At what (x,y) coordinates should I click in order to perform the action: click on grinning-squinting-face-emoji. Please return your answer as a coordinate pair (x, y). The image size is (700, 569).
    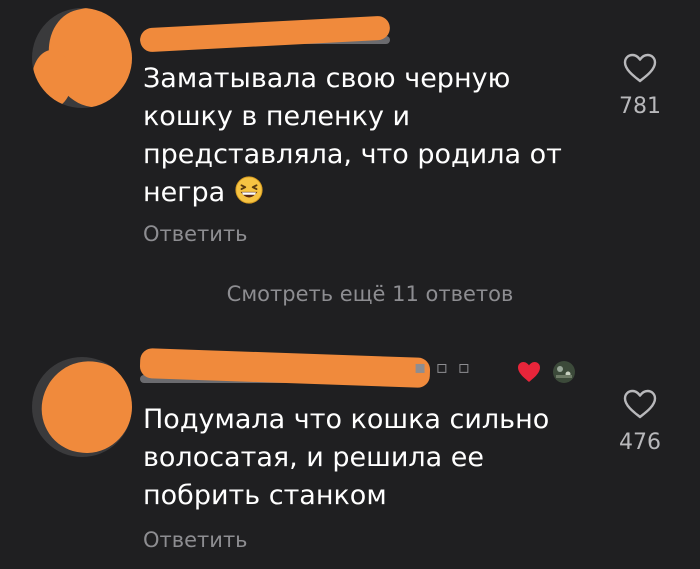
    Looking at the image, I should click on (249, 190).